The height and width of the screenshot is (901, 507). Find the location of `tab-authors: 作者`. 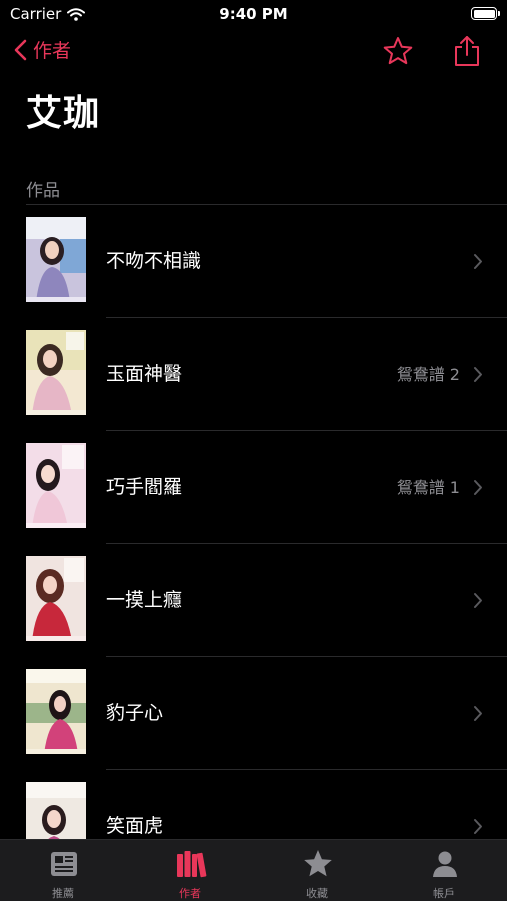

tab-authors: 作者 is located at coordinates (190, 870).